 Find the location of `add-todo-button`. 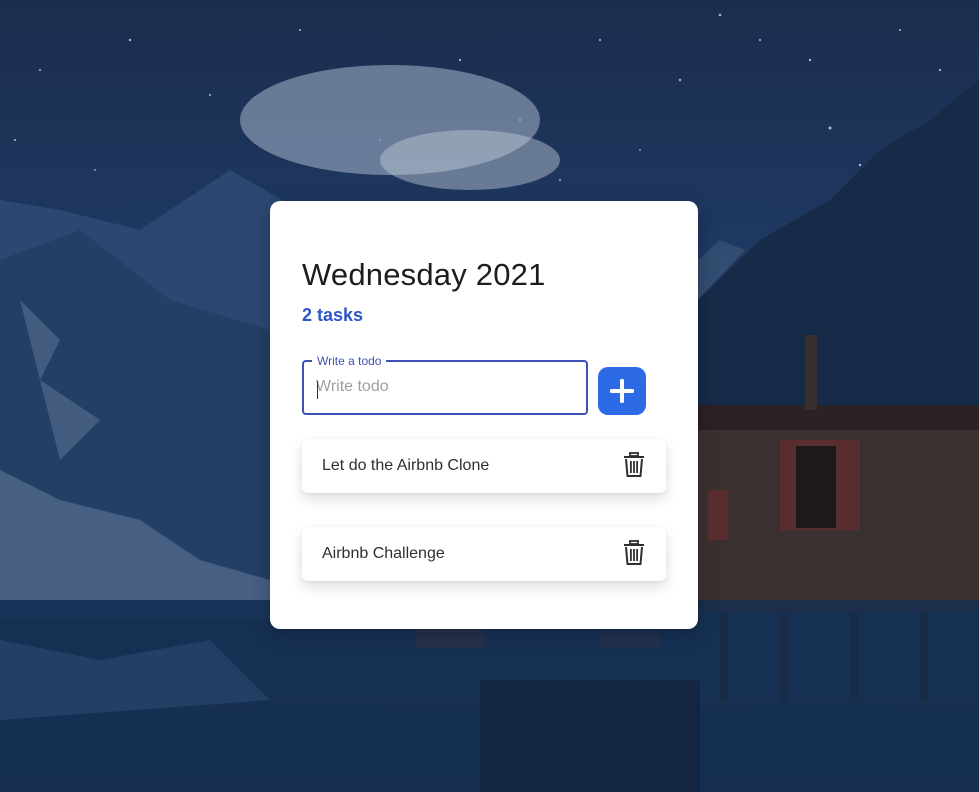

add-todo-button is located at coordinates (622, 391).